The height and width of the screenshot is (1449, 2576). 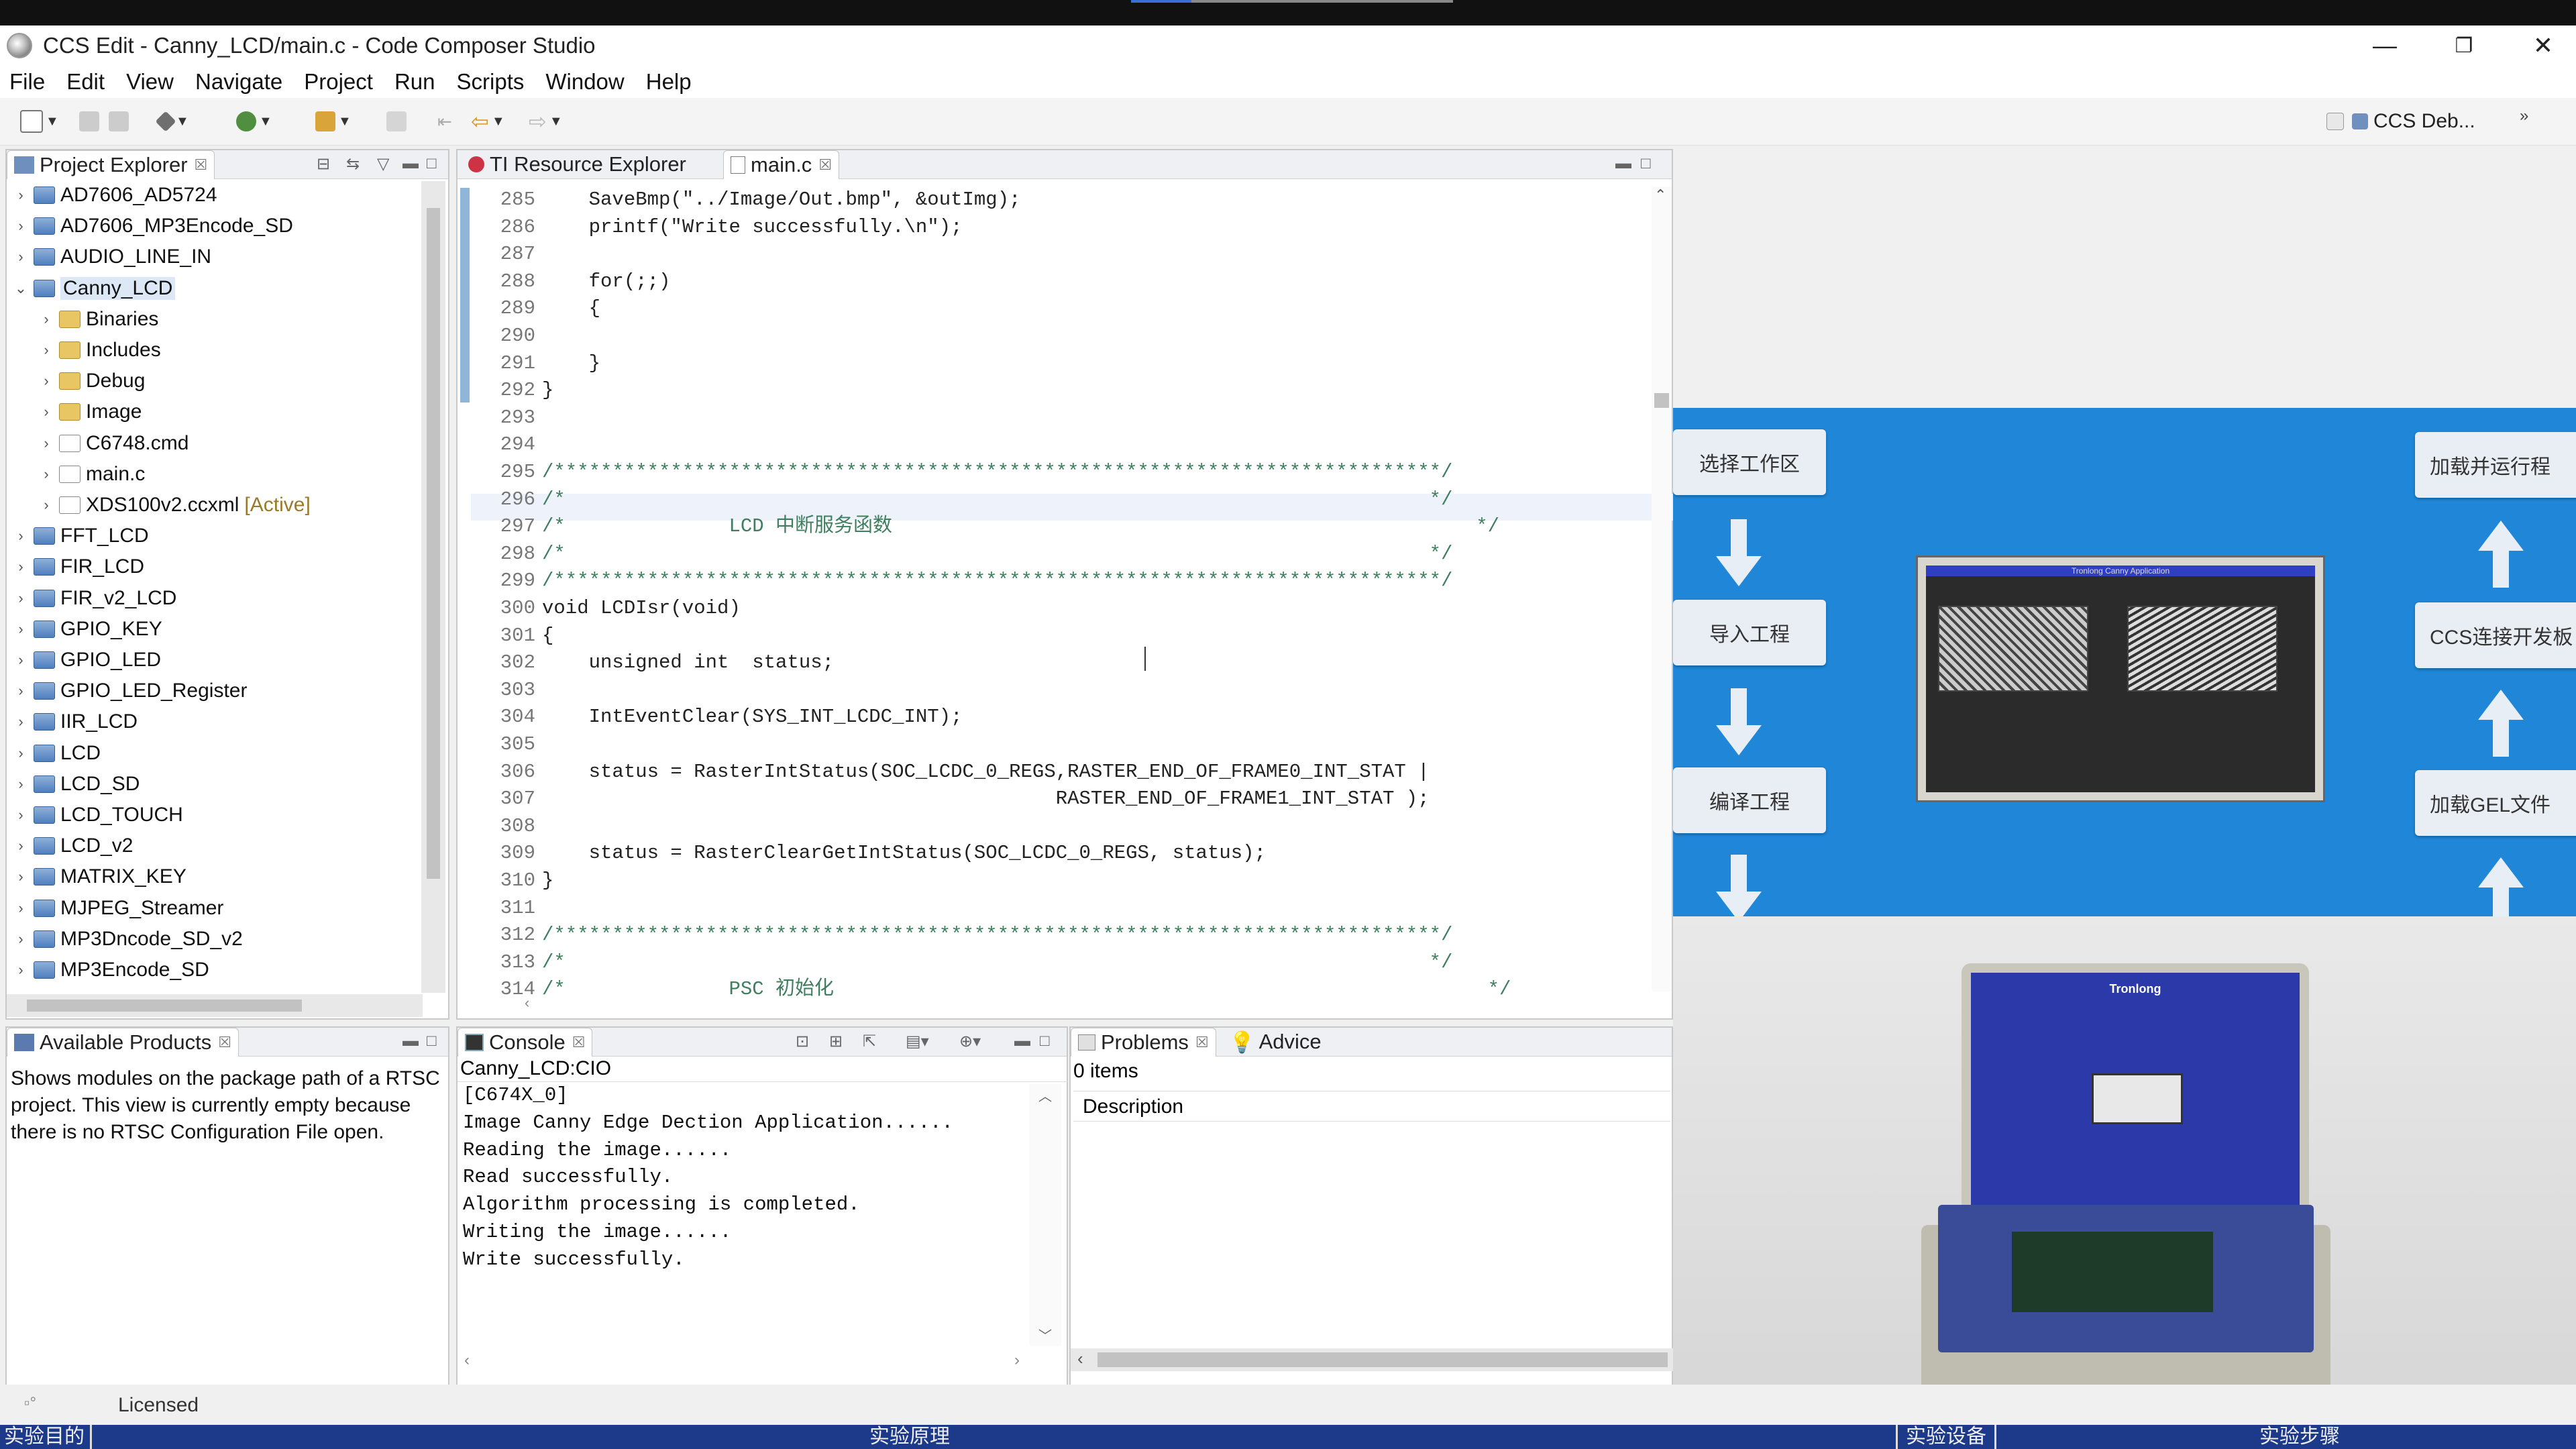 What do you see at coordinates (577, 164) in the screenshot?
I see `tab-ti-resource-explorer: TI Resource Explorer` at bounding box center [577, 164].